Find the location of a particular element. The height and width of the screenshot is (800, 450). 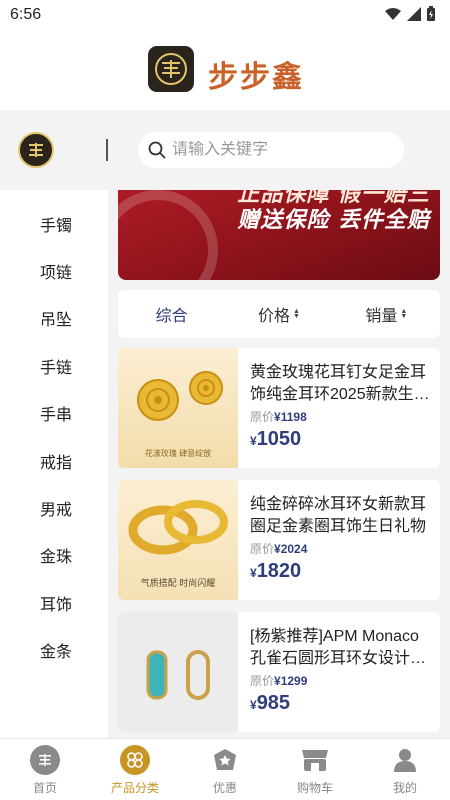

tab-category: 产品分类 is located at coordinates (135, 769).